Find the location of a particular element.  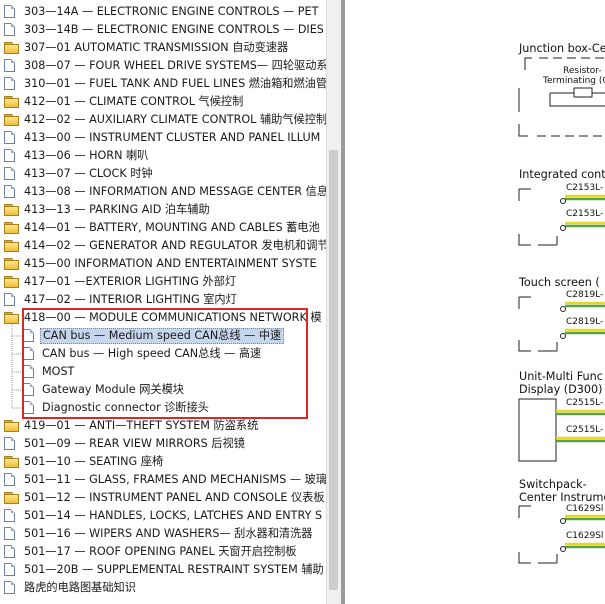

diagram-title-junction-box: Junction box-Ce is located at coordinates (562, 48).